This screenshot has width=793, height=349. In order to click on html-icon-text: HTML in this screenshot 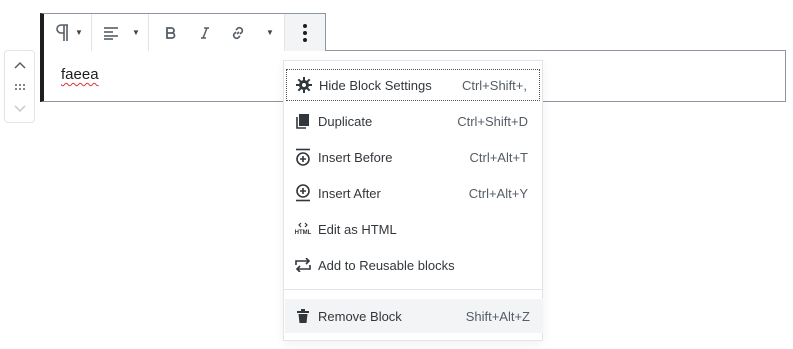, I will do `click(303, 233)`.